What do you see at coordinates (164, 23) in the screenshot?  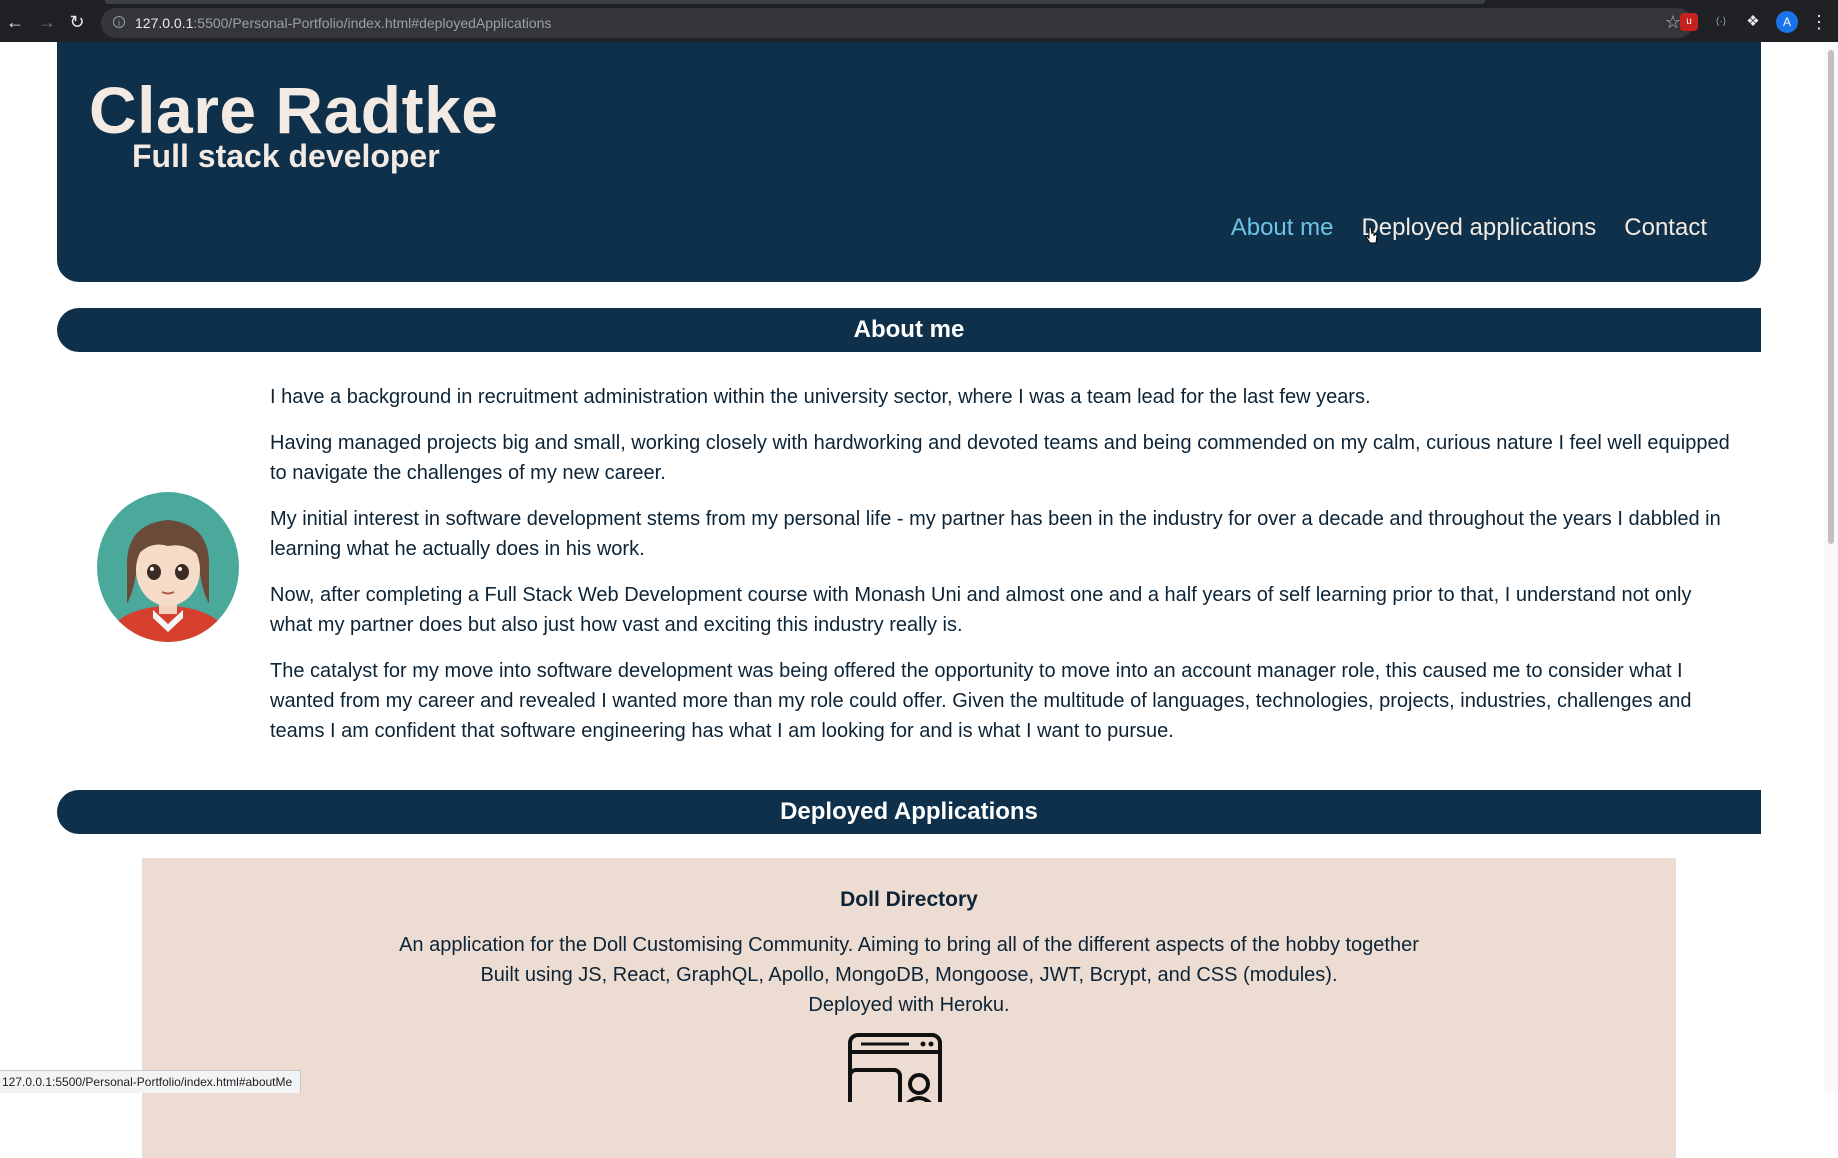 I see `url-host: 127.0.0.1` at bounding box center [164, 23].